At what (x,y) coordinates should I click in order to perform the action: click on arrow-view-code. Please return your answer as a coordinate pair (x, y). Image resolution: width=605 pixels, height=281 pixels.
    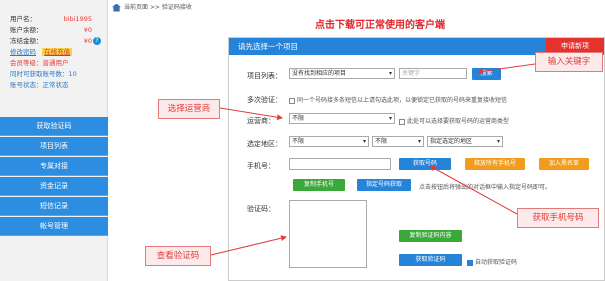
    Looking at the image, I should click on (248, 245).